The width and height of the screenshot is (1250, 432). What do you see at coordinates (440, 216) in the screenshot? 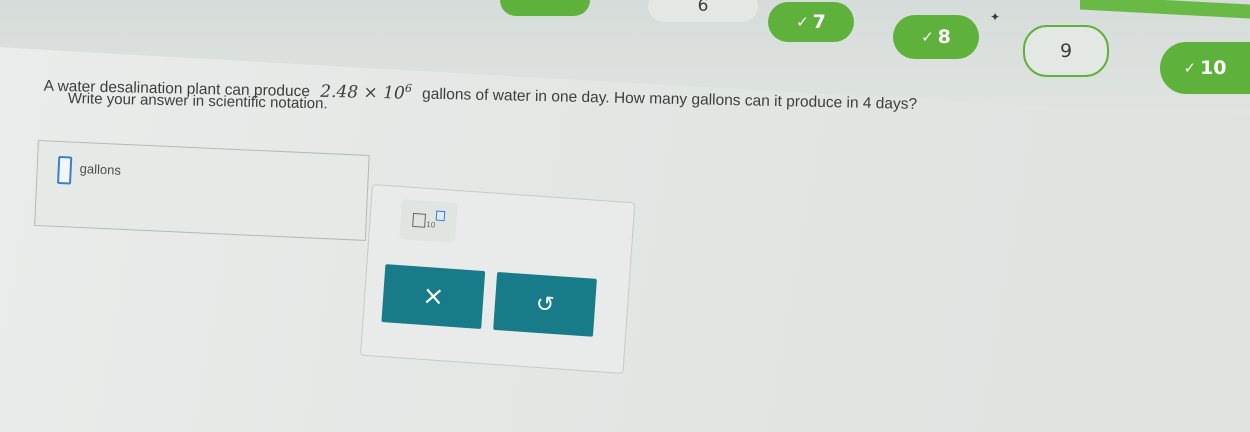
I see `exponent-box-icon` at bounding box center [440, 216].